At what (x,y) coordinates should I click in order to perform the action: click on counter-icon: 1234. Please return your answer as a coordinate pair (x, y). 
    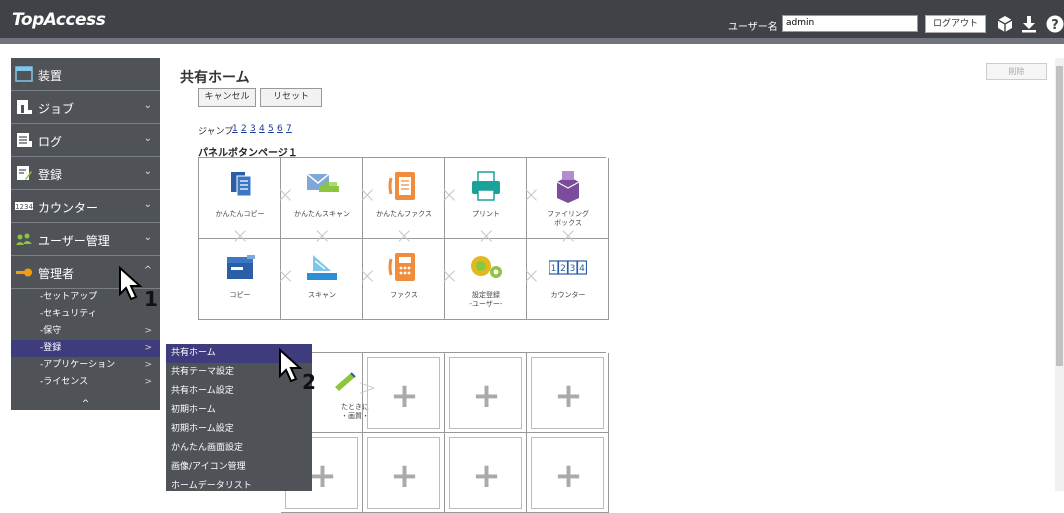
    Looking at the image, I should click on (24, 206).